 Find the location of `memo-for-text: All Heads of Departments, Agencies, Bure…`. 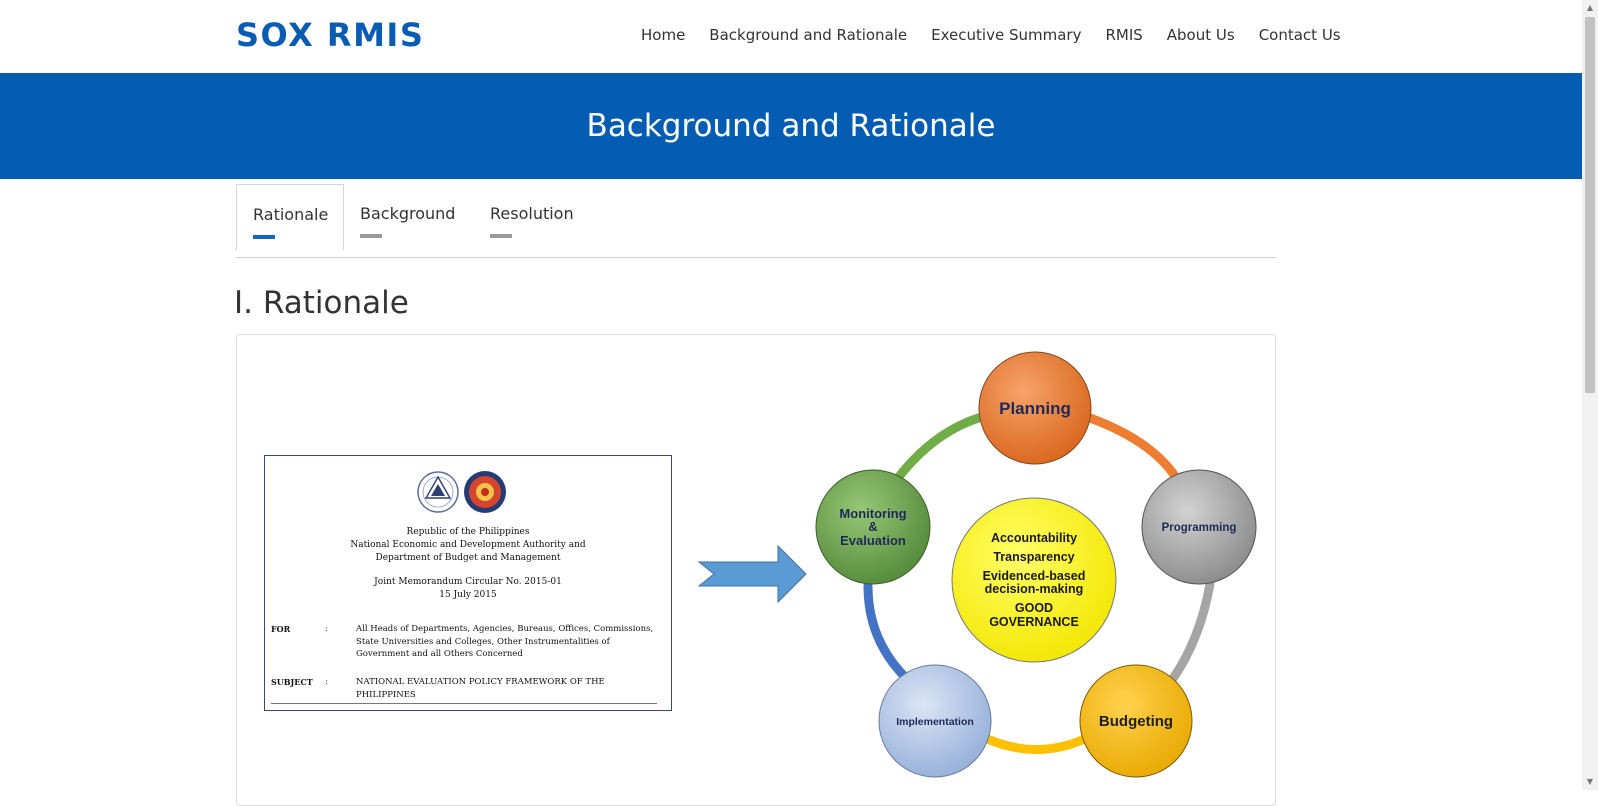

memo-for-text: All Heads of Departments, Agencies, Bure… is located at coordinates (505, 641).